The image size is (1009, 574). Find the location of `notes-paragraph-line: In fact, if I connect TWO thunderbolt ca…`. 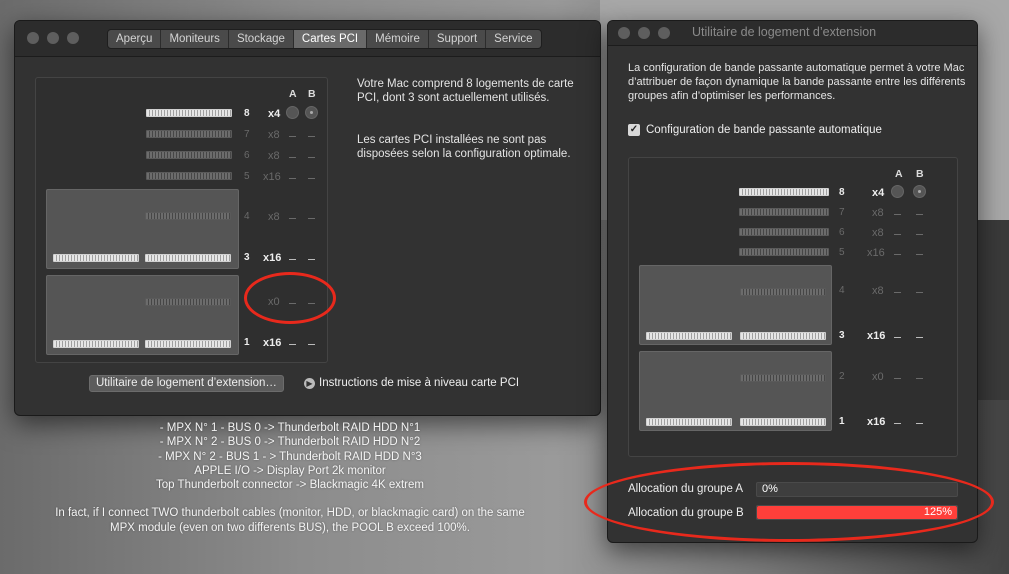

notes-paragraph-line: In fact, if I connect TWO thunderbolt ca… is located at coordinates (290, 513).